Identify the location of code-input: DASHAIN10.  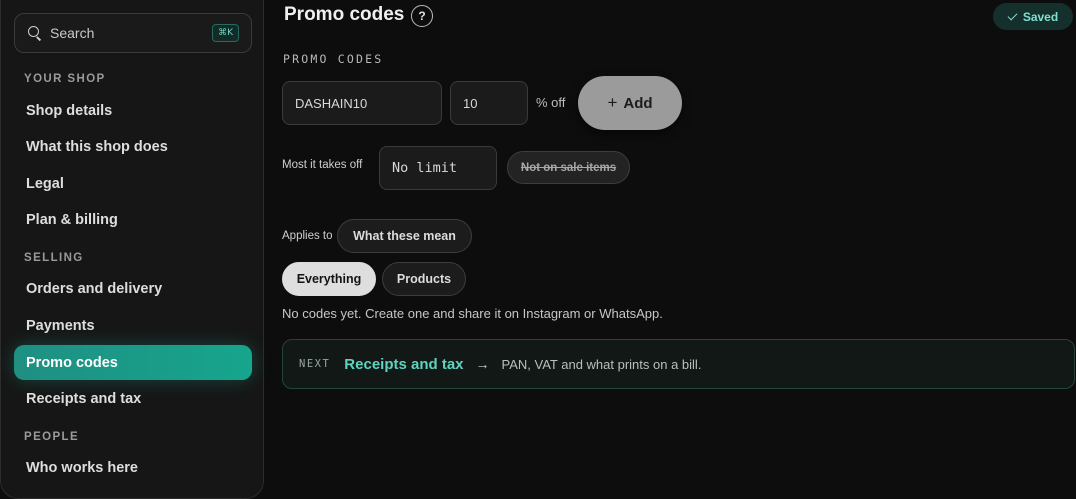
(362, 103).